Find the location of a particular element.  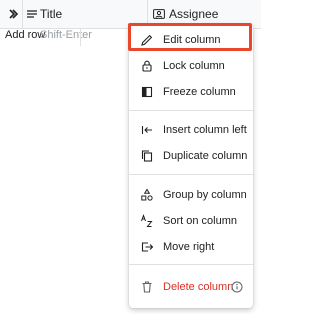

menu-item-lock-column: Lock column is located at coordinates (191, 66).